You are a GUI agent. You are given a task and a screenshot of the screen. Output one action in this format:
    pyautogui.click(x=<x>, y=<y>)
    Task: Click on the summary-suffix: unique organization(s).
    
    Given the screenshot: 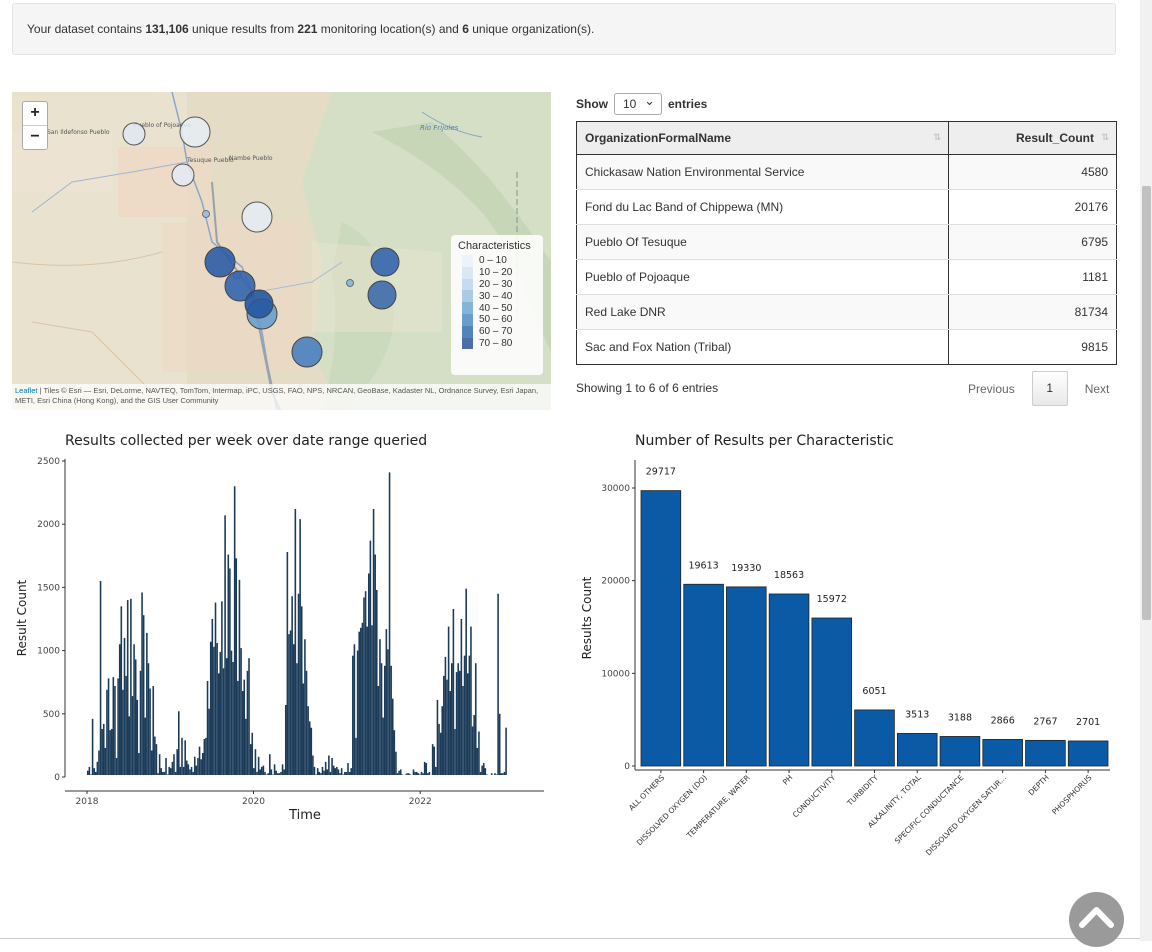 What is the action you would take?
    pyautogui.click(x=531, y=29)
    